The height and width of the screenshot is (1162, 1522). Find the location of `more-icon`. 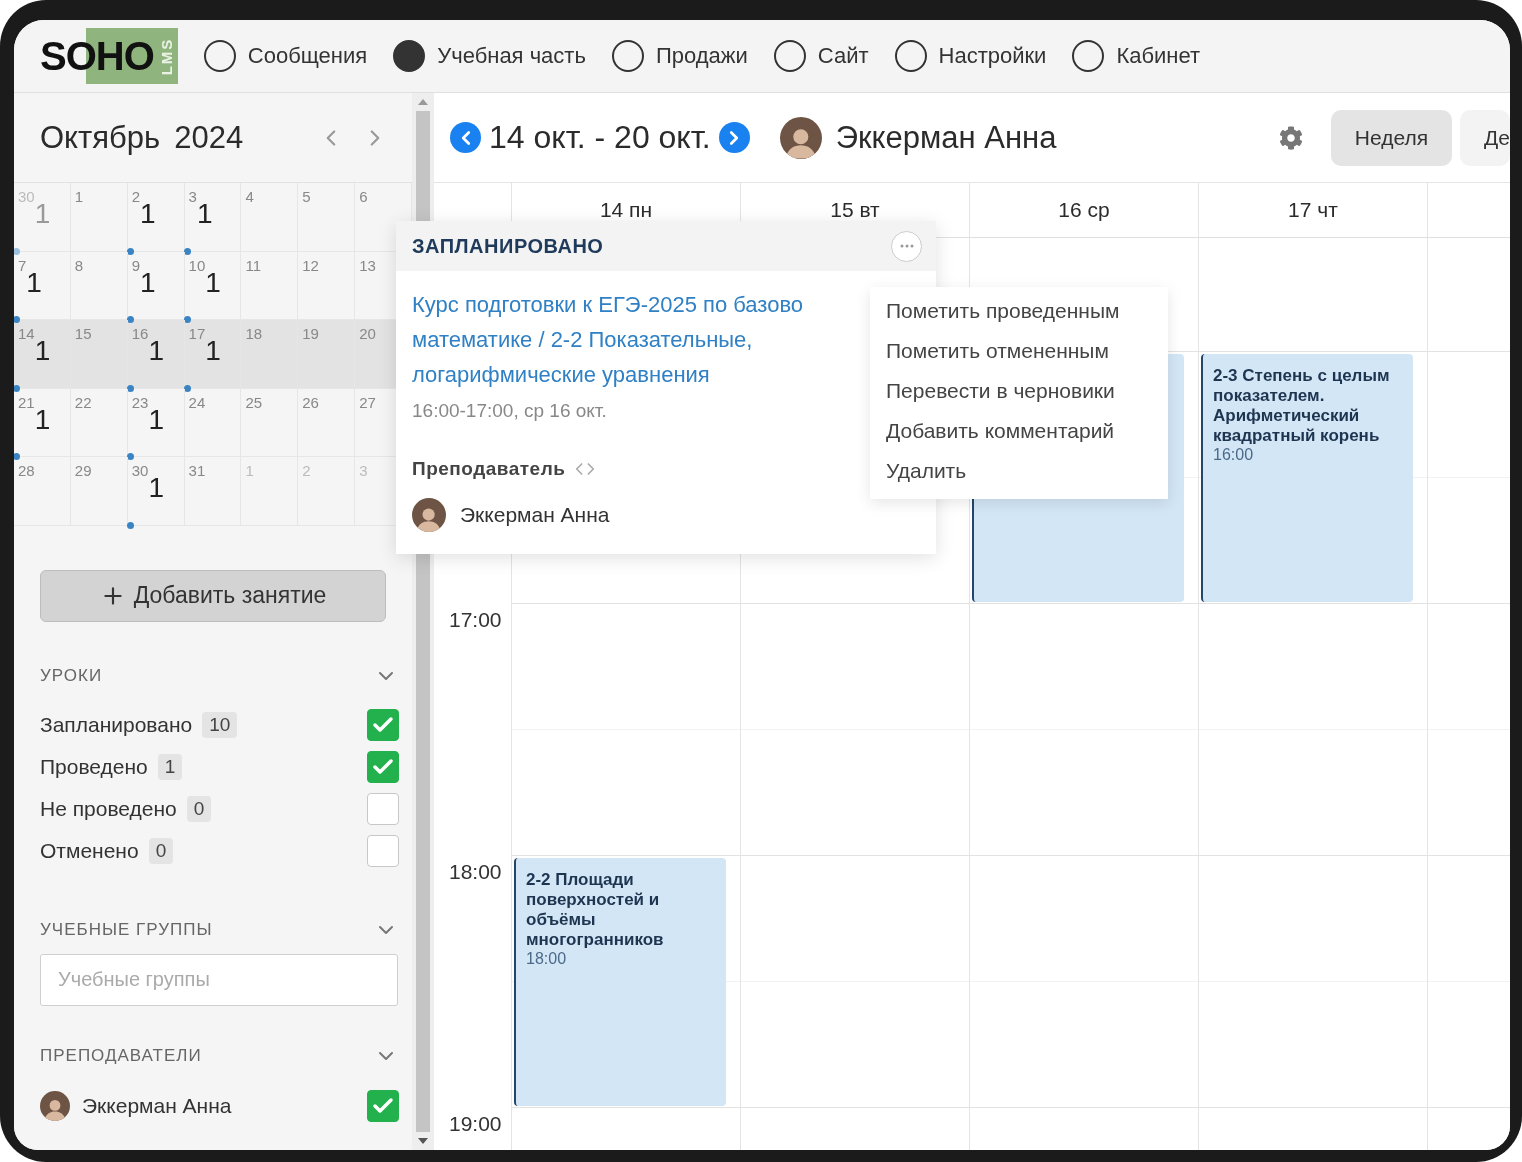

more-icon is located at coordinates (906, 246).